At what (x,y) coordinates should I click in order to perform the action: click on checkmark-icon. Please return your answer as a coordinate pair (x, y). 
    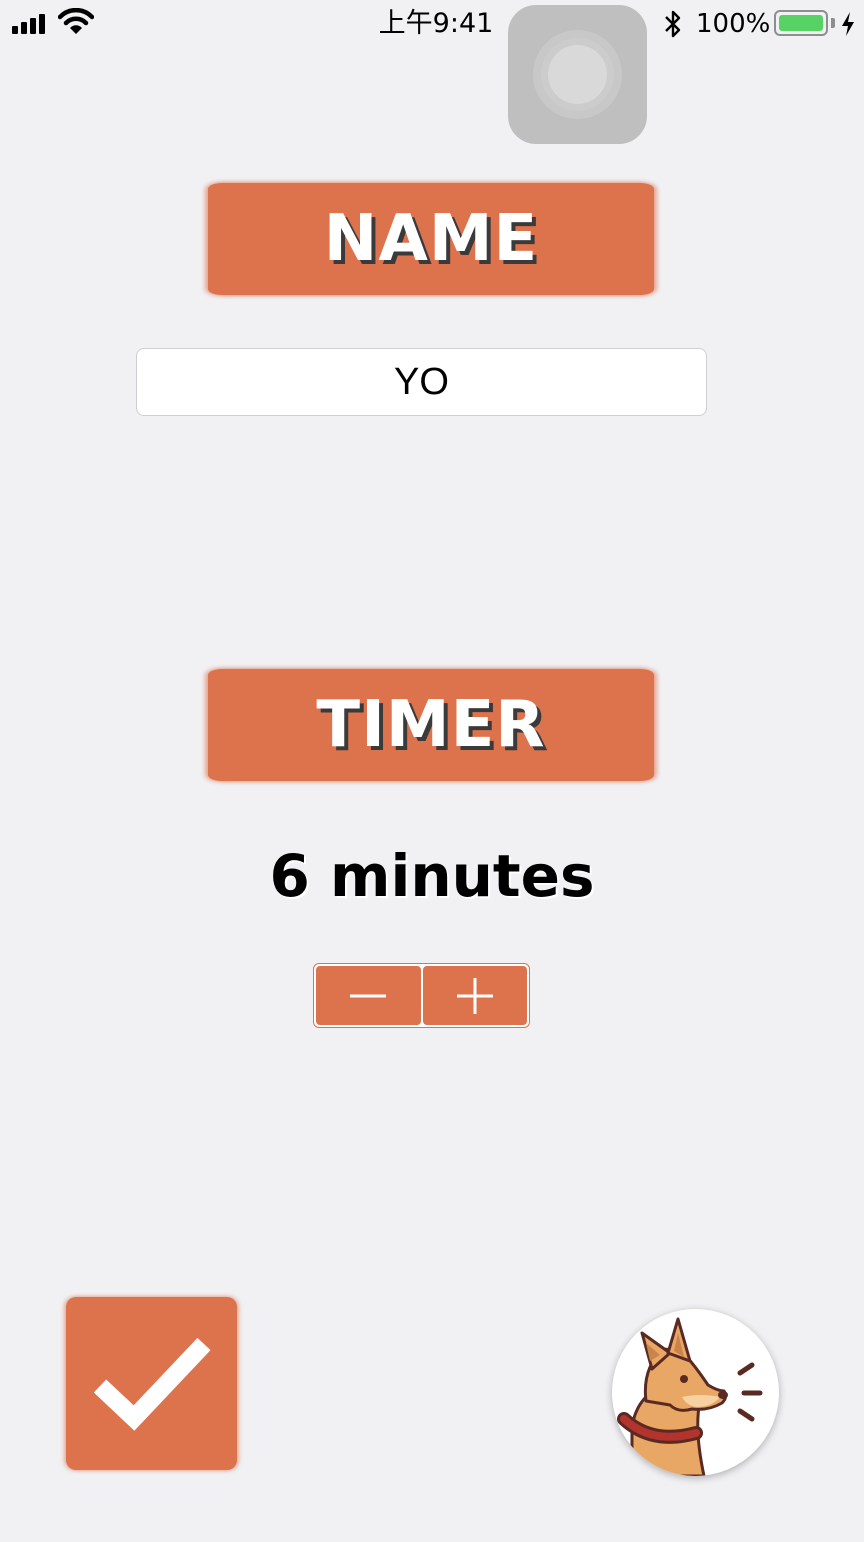
    Looking at the image, I should click on (152, 1384).